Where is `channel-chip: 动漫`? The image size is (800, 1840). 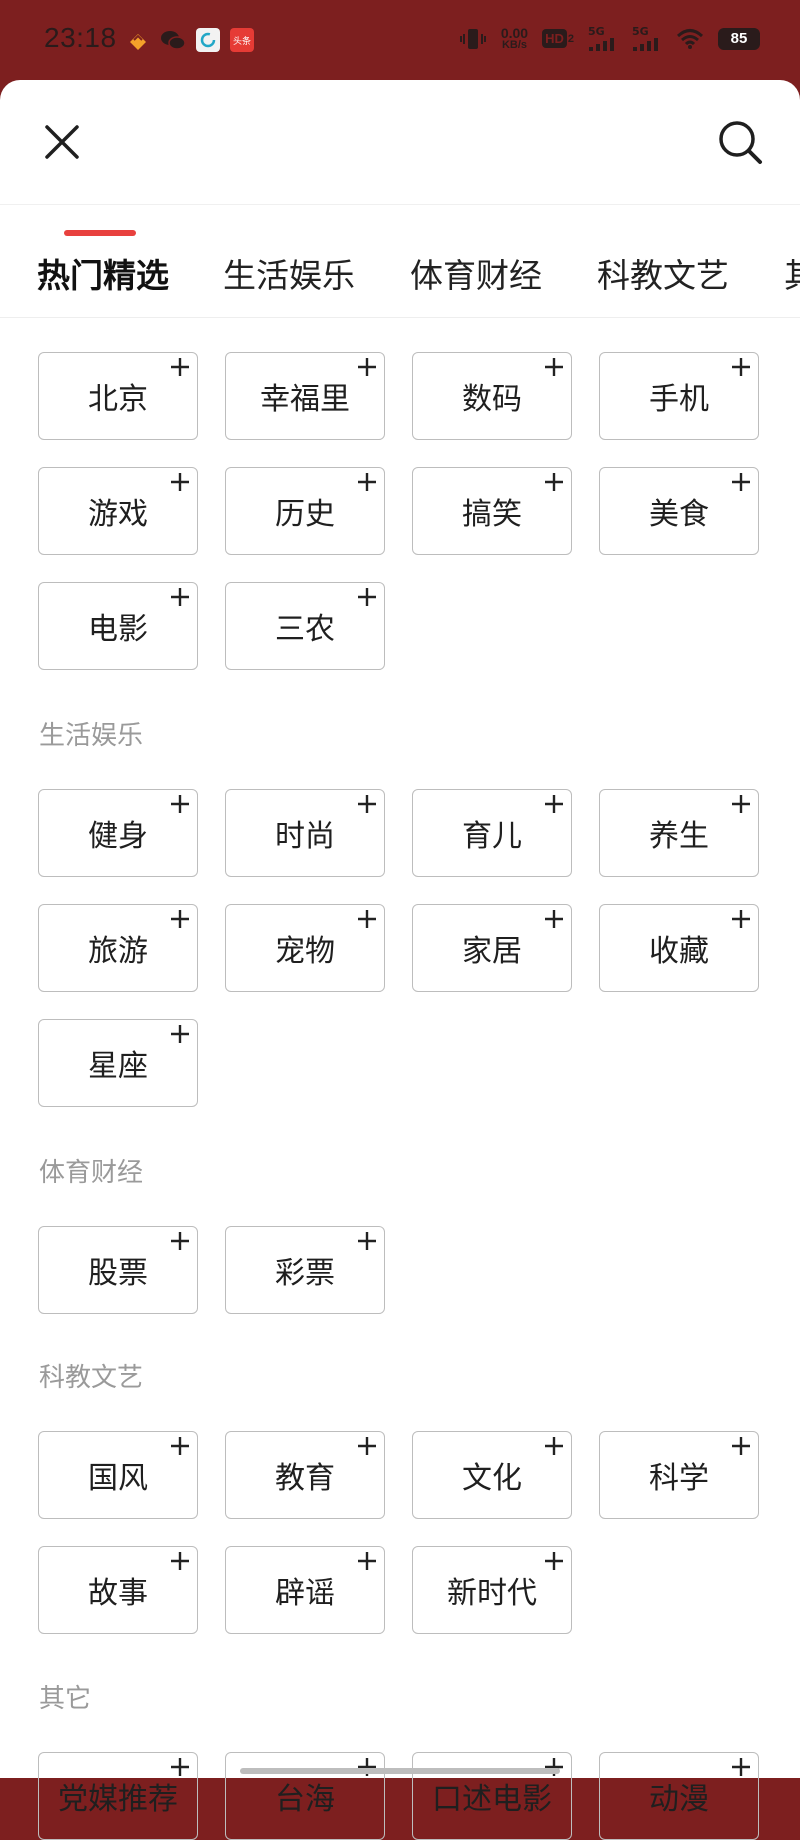
channel-chip: 动漫 is located at coordinates (679, 1796).